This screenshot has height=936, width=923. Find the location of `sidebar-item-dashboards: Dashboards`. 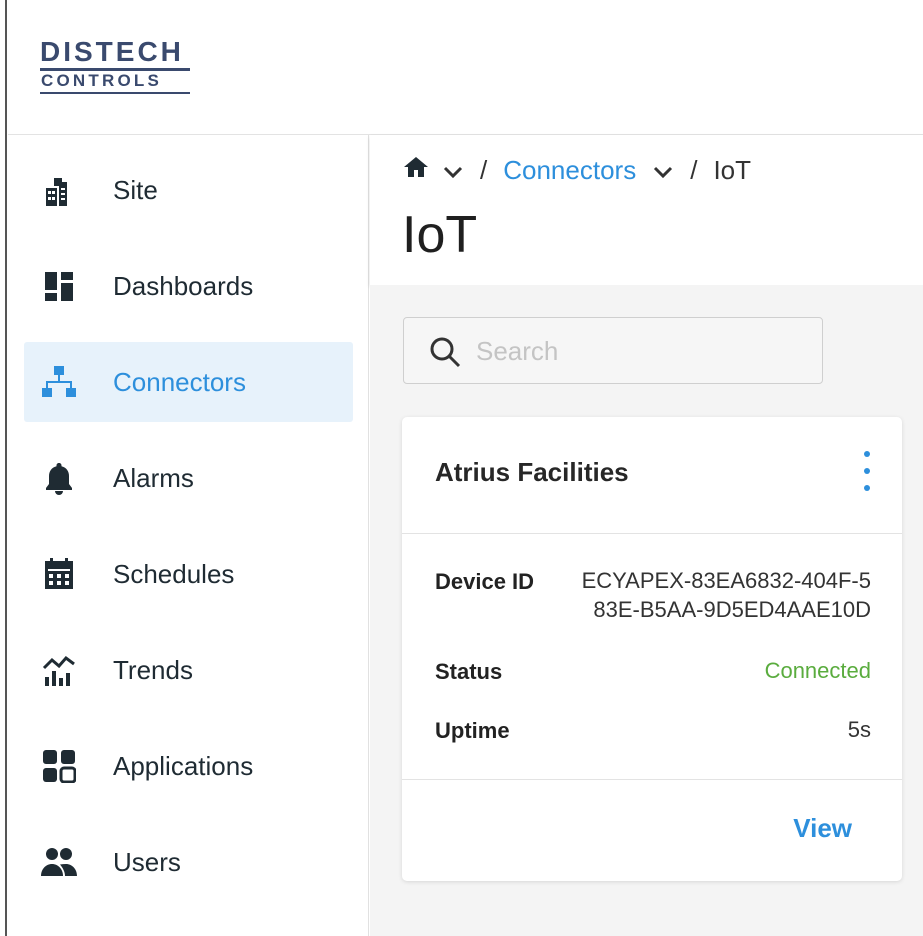

sidebar-item-dashboards: Dashboards is located at coordinates (188, 286).